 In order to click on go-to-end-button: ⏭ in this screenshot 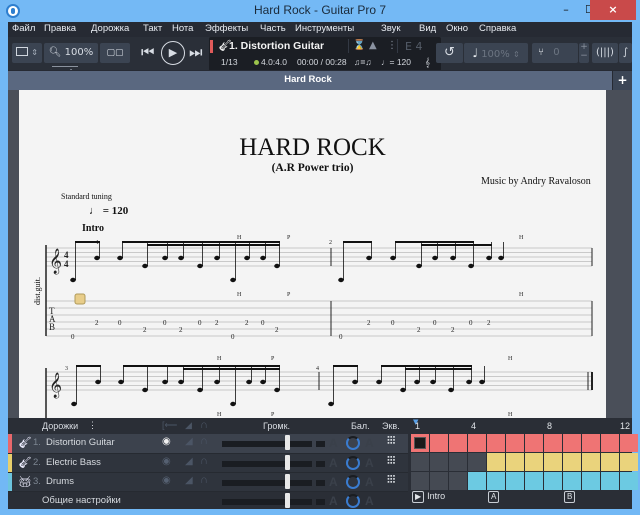, I will do `click(196, 52)`.